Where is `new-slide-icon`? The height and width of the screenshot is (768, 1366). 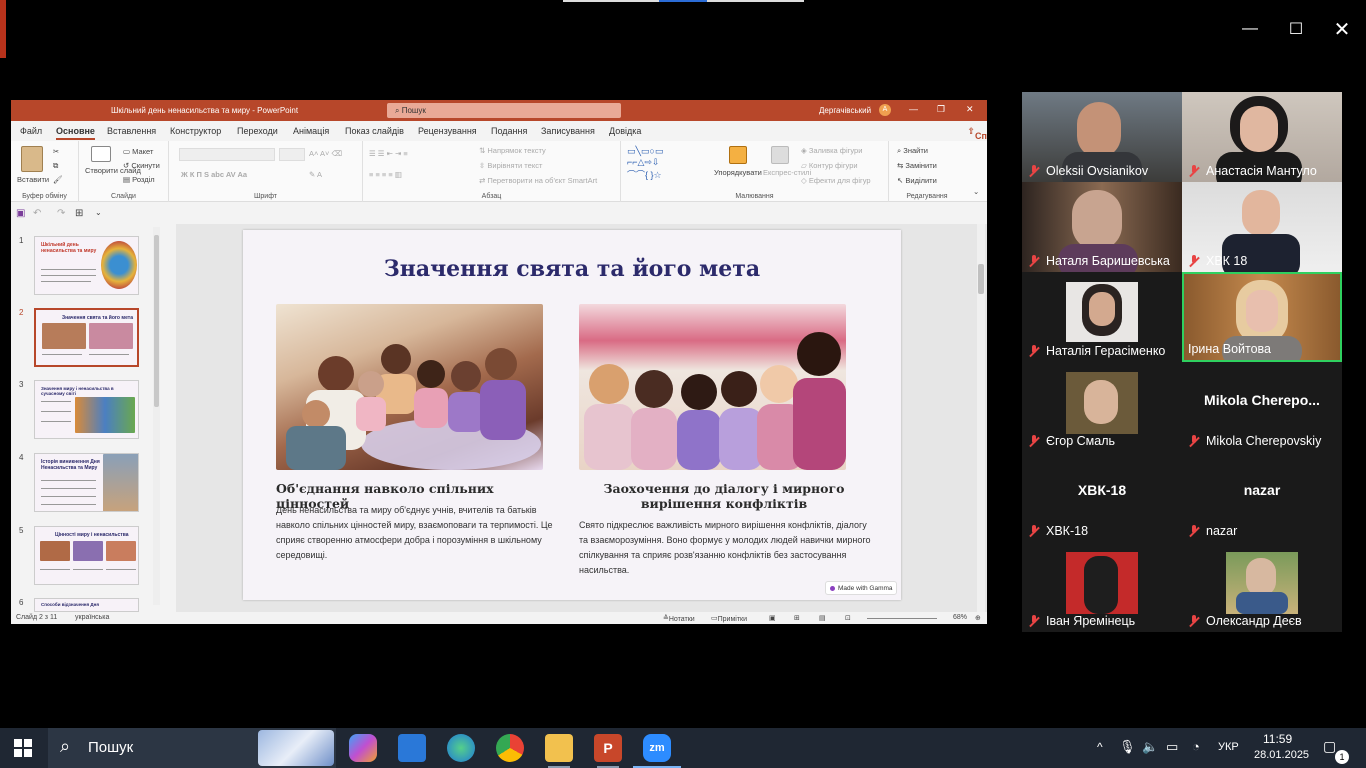
new-slide-icon is located at coordinates (101, 154).